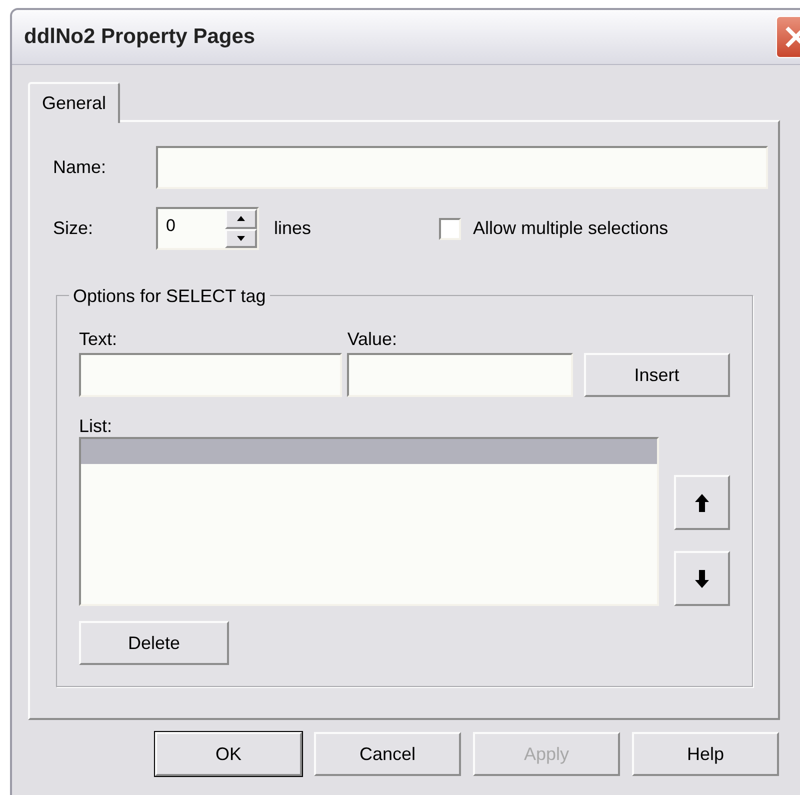 The image size is (800, 795). I want to click on allow-multiple-label: Allow multiple selections, so click(570, 228).